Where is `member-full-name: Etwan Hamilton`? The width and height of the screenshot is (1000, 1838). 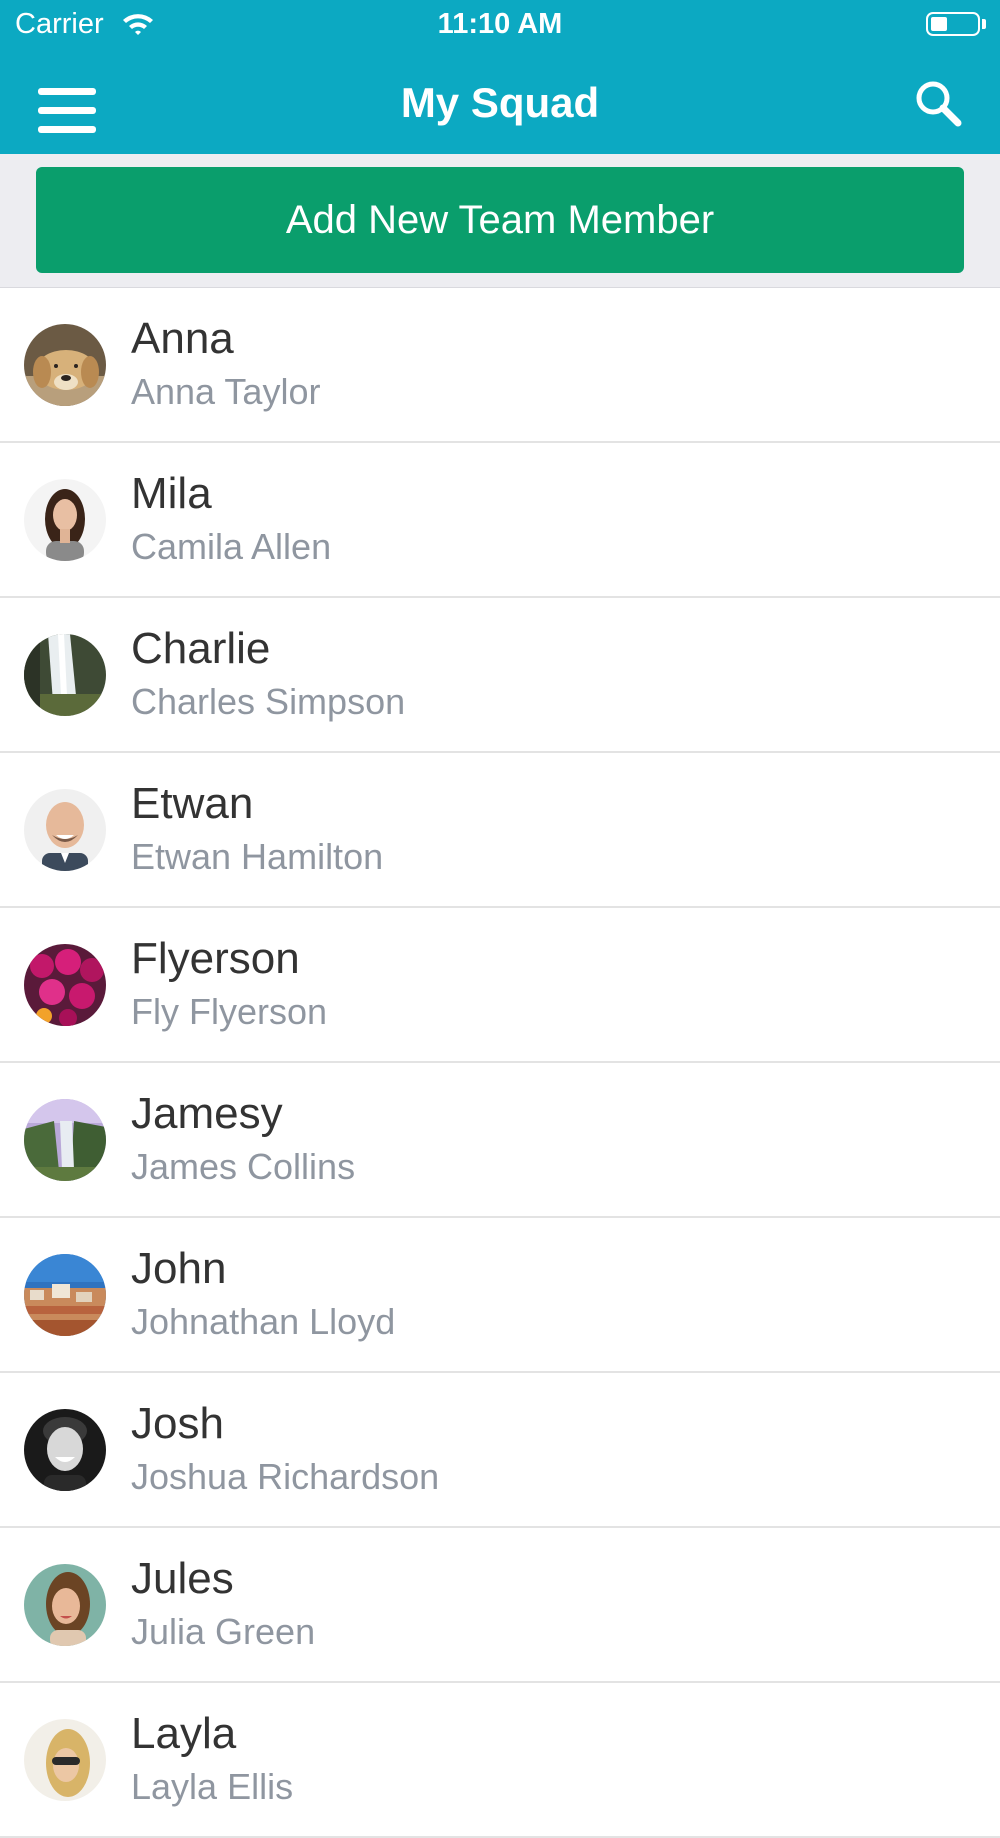
member-full-name: Etwan Hamilton is located at coordinates (257, 856).